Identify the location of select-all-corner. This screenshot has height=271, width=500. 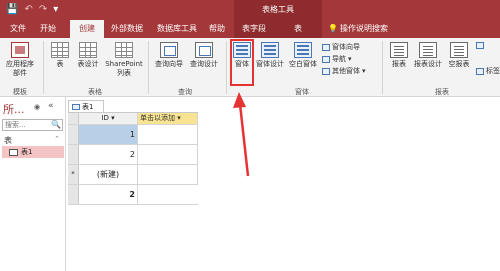
(73, 118).